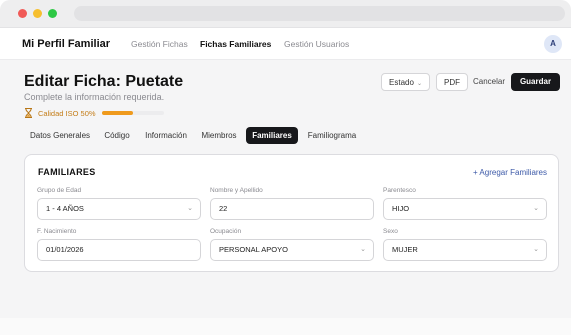 The image size is (571, 335). I want to click on tab-codigo: Código, so click(117, 135).